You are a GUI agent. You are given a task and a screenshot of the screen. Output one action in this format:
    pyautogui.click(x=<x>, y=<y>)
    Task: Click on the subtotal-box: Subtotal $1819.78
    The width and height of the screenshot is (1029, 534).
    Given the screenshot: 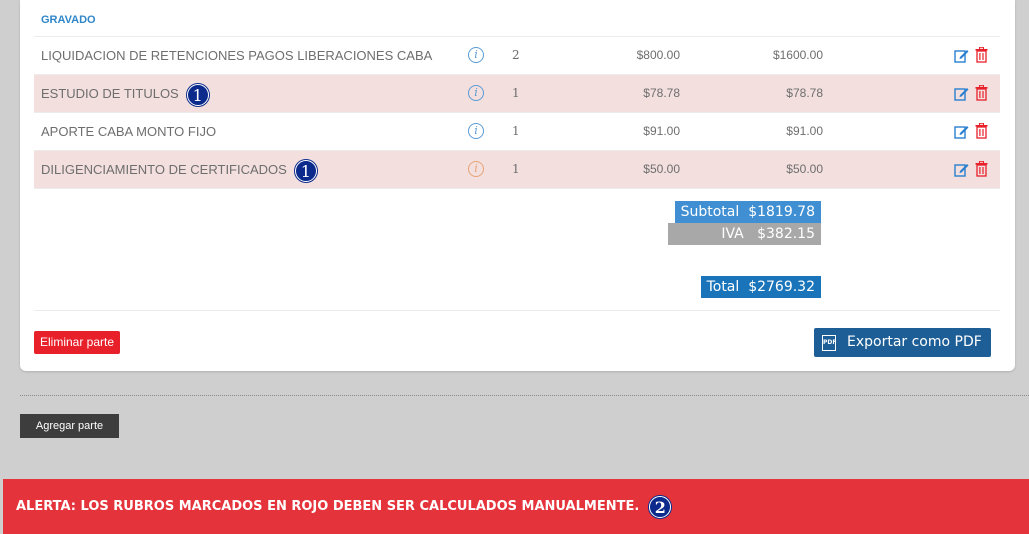 What is the action you would take?
    pyautogui.click(x=747, y=212)
    